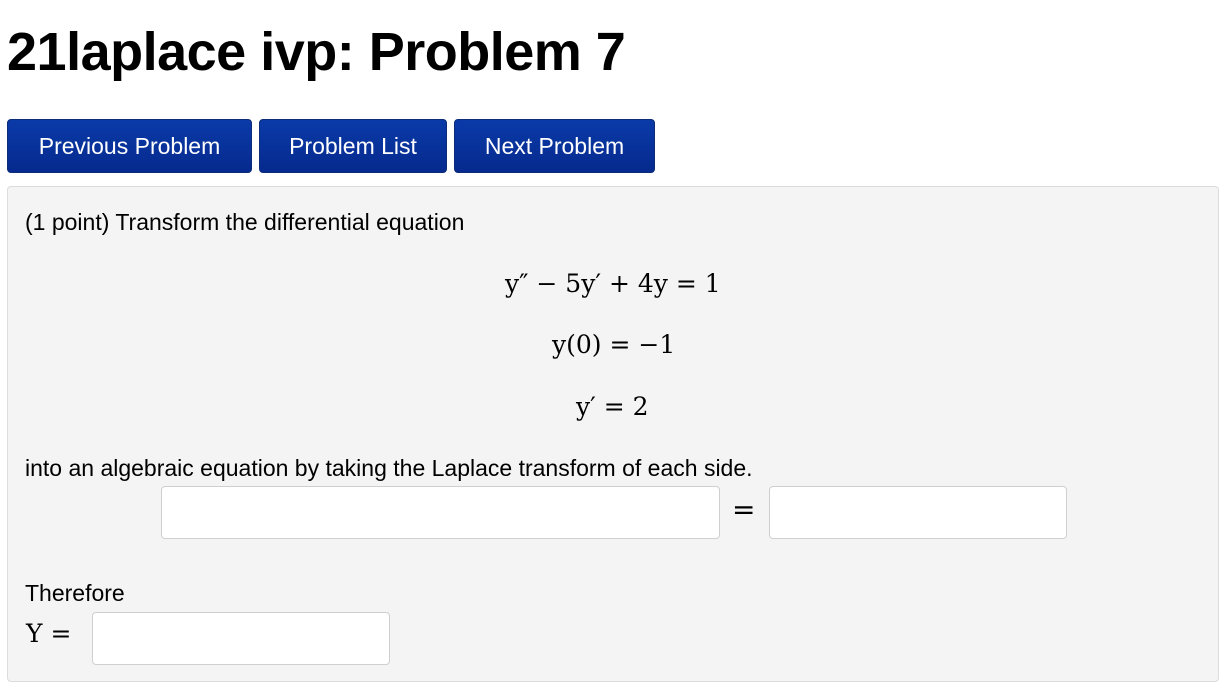  I want to click on next-problem-button: Next Problem, so click(554, 146).